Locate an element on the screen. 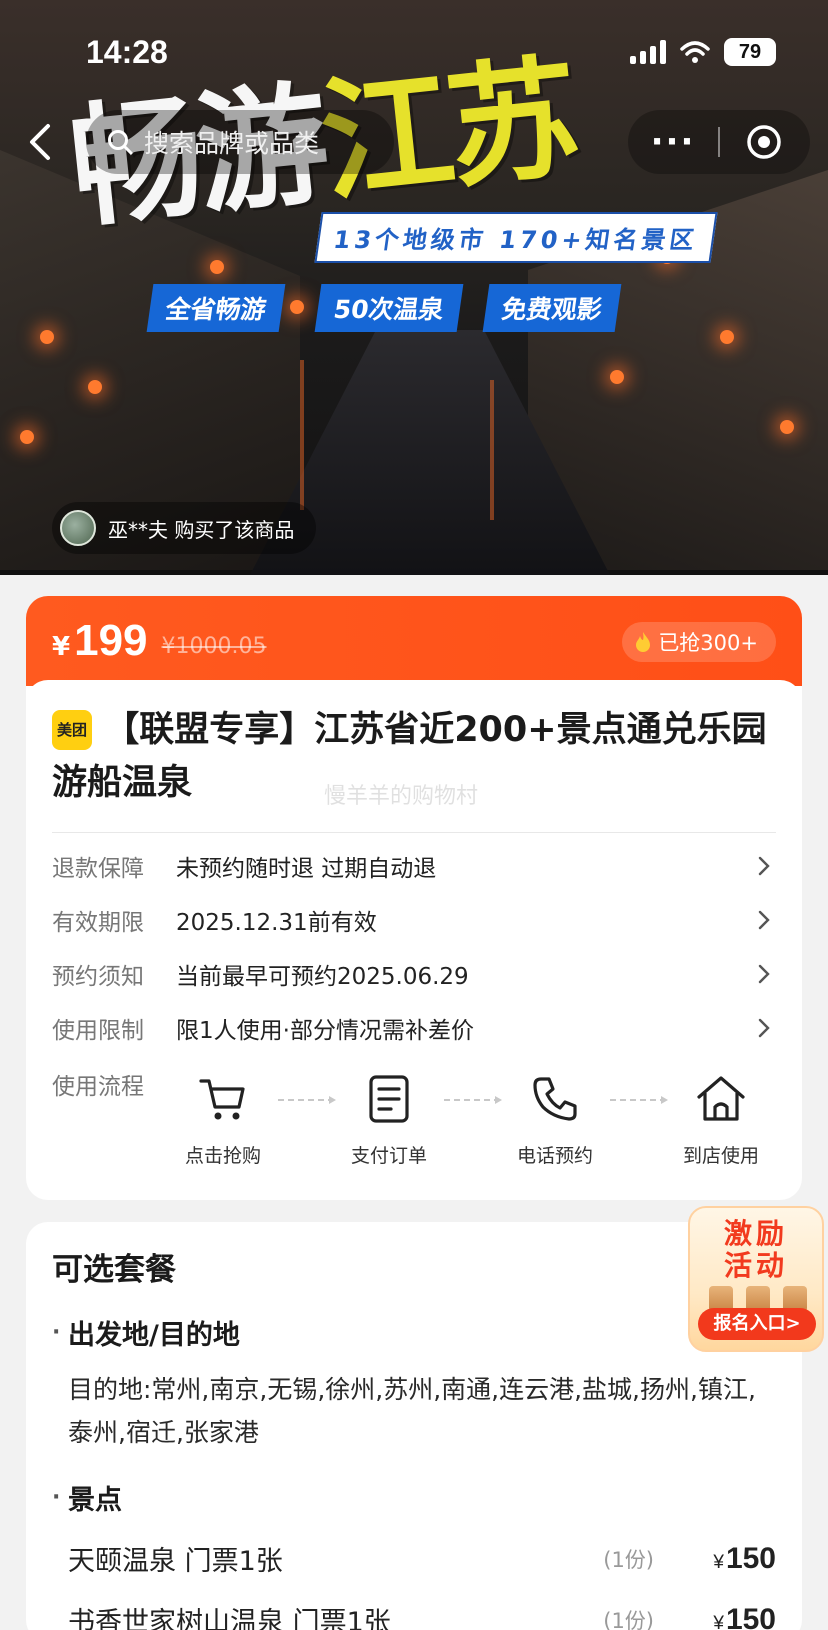  order-document-icon is located at coordinates (389, 1099).